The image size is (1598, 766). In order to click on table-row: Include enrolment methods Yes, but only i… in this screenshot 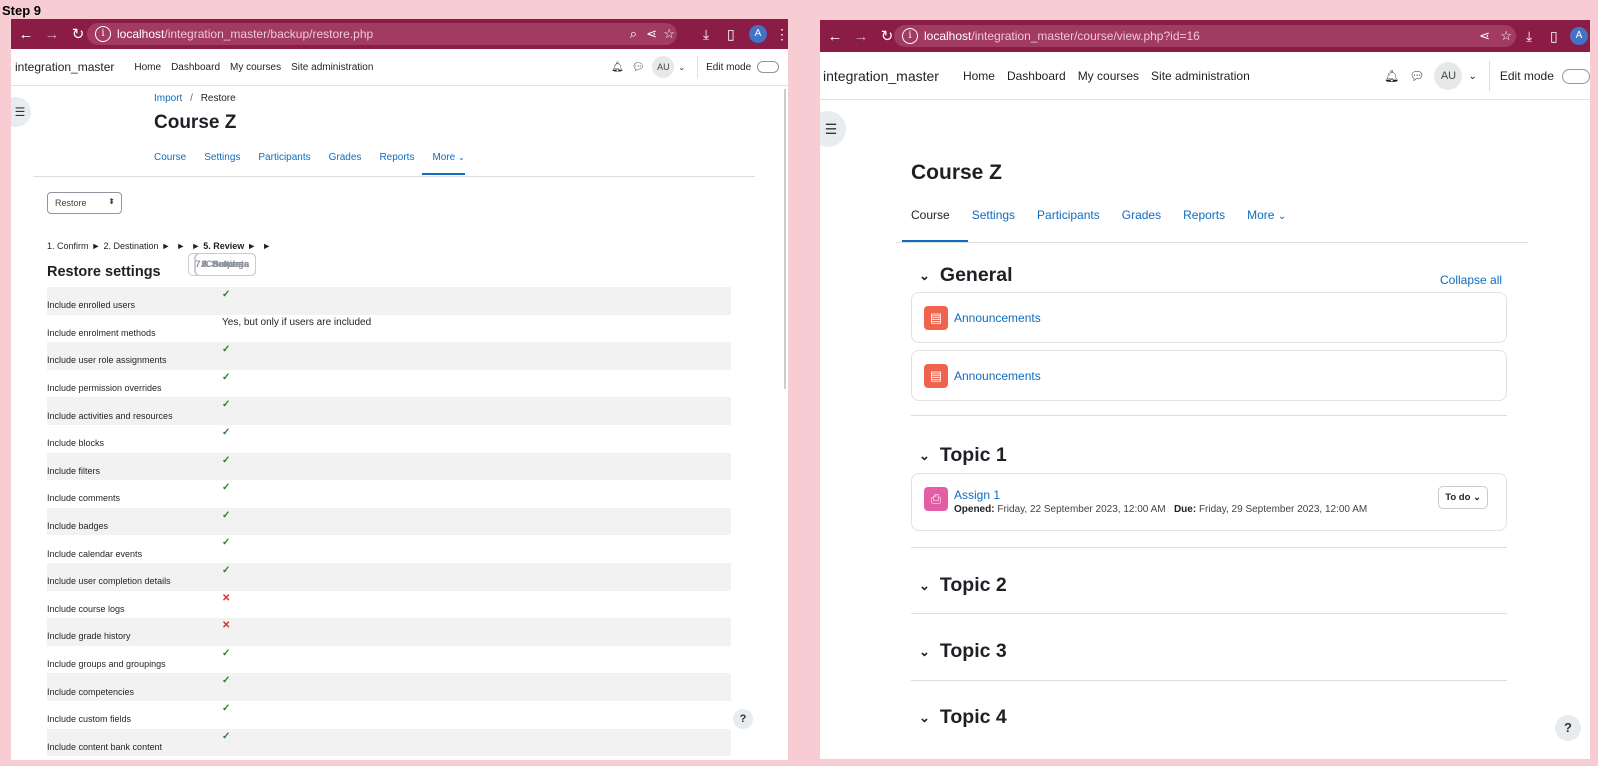, I will do `click(389, 329)`.